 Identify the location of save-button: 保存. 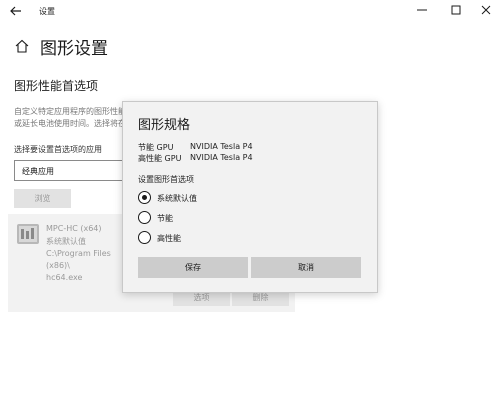
(193, 267).